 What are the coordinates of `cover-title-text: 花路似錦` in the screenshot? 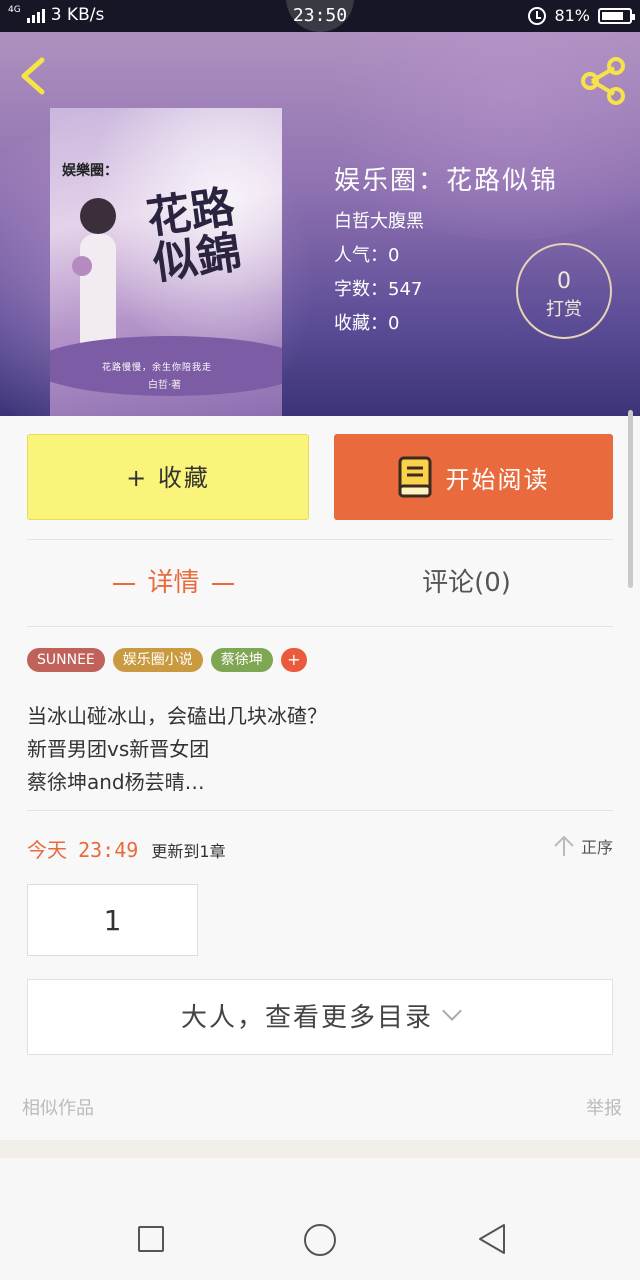 It's located at (194, 235).